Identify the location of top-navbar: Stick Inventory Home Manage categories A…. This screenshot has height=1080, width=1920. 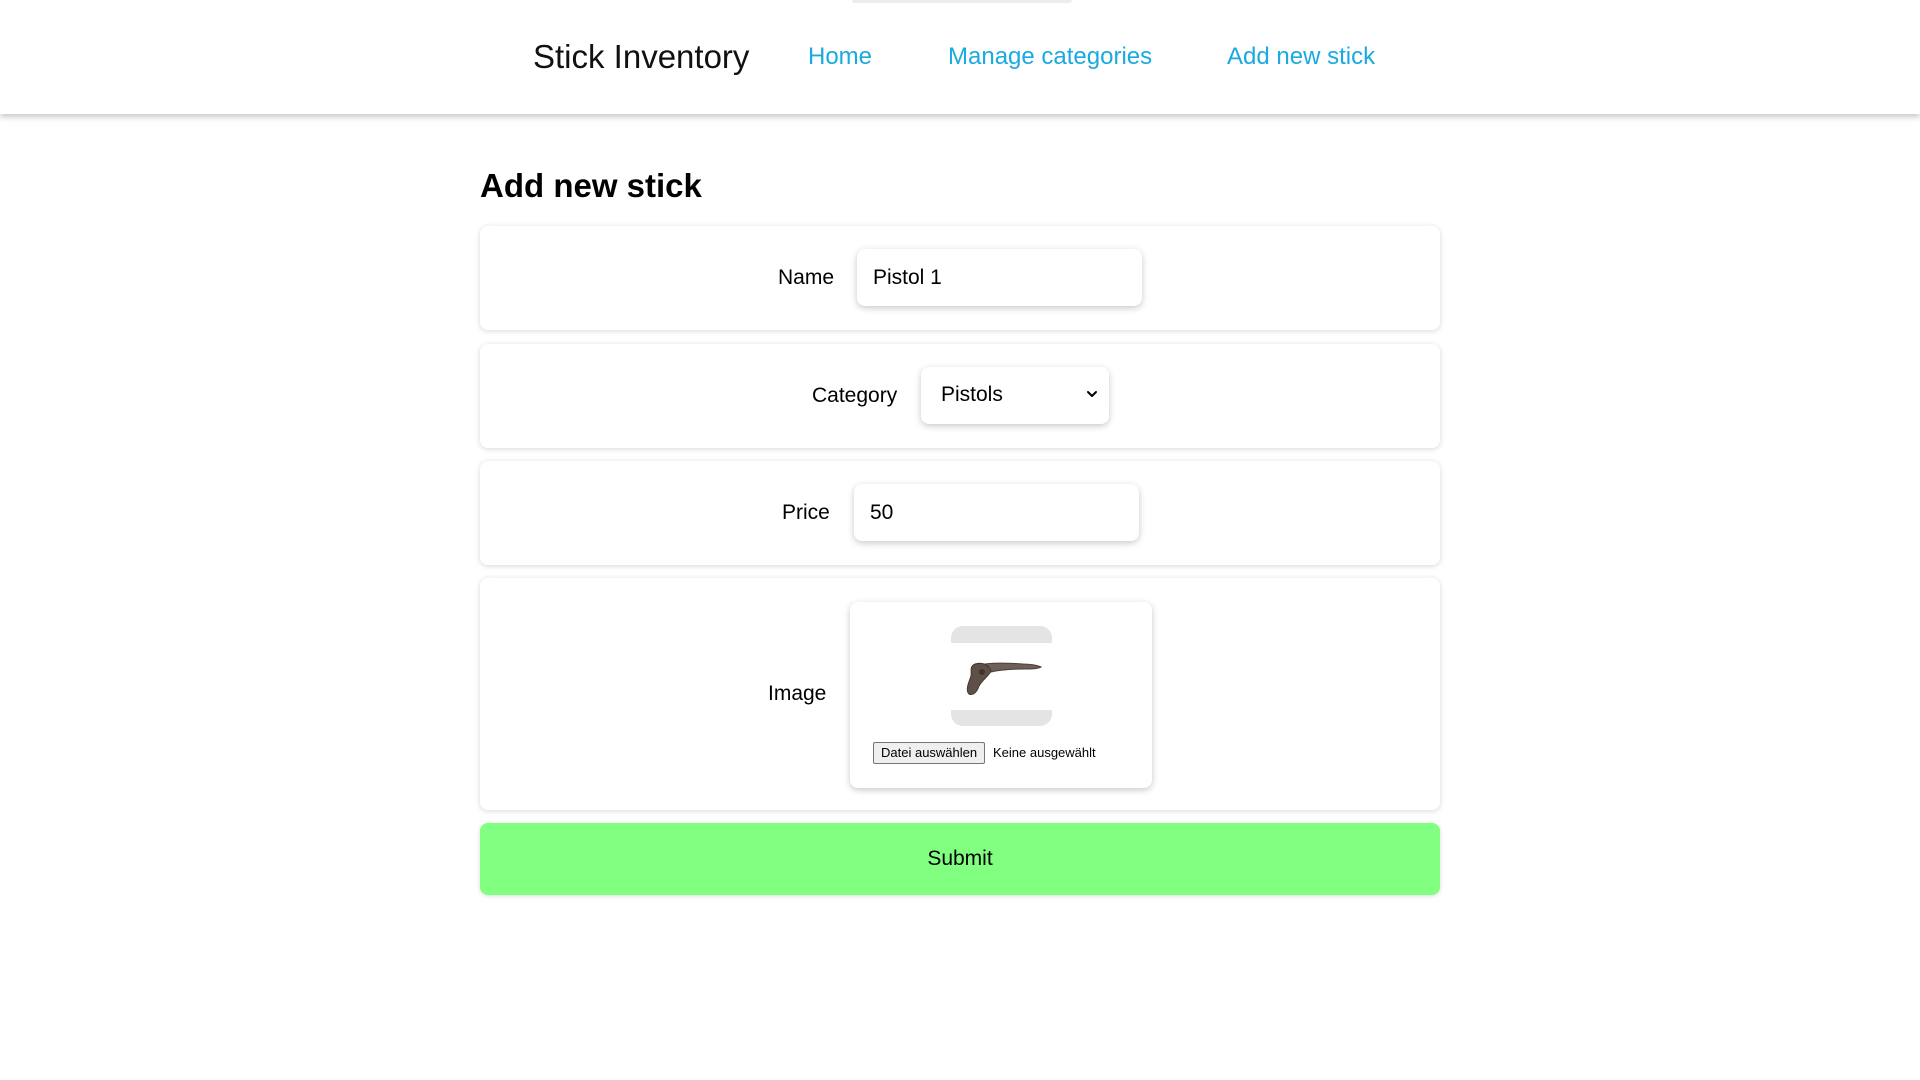
(960, 57).